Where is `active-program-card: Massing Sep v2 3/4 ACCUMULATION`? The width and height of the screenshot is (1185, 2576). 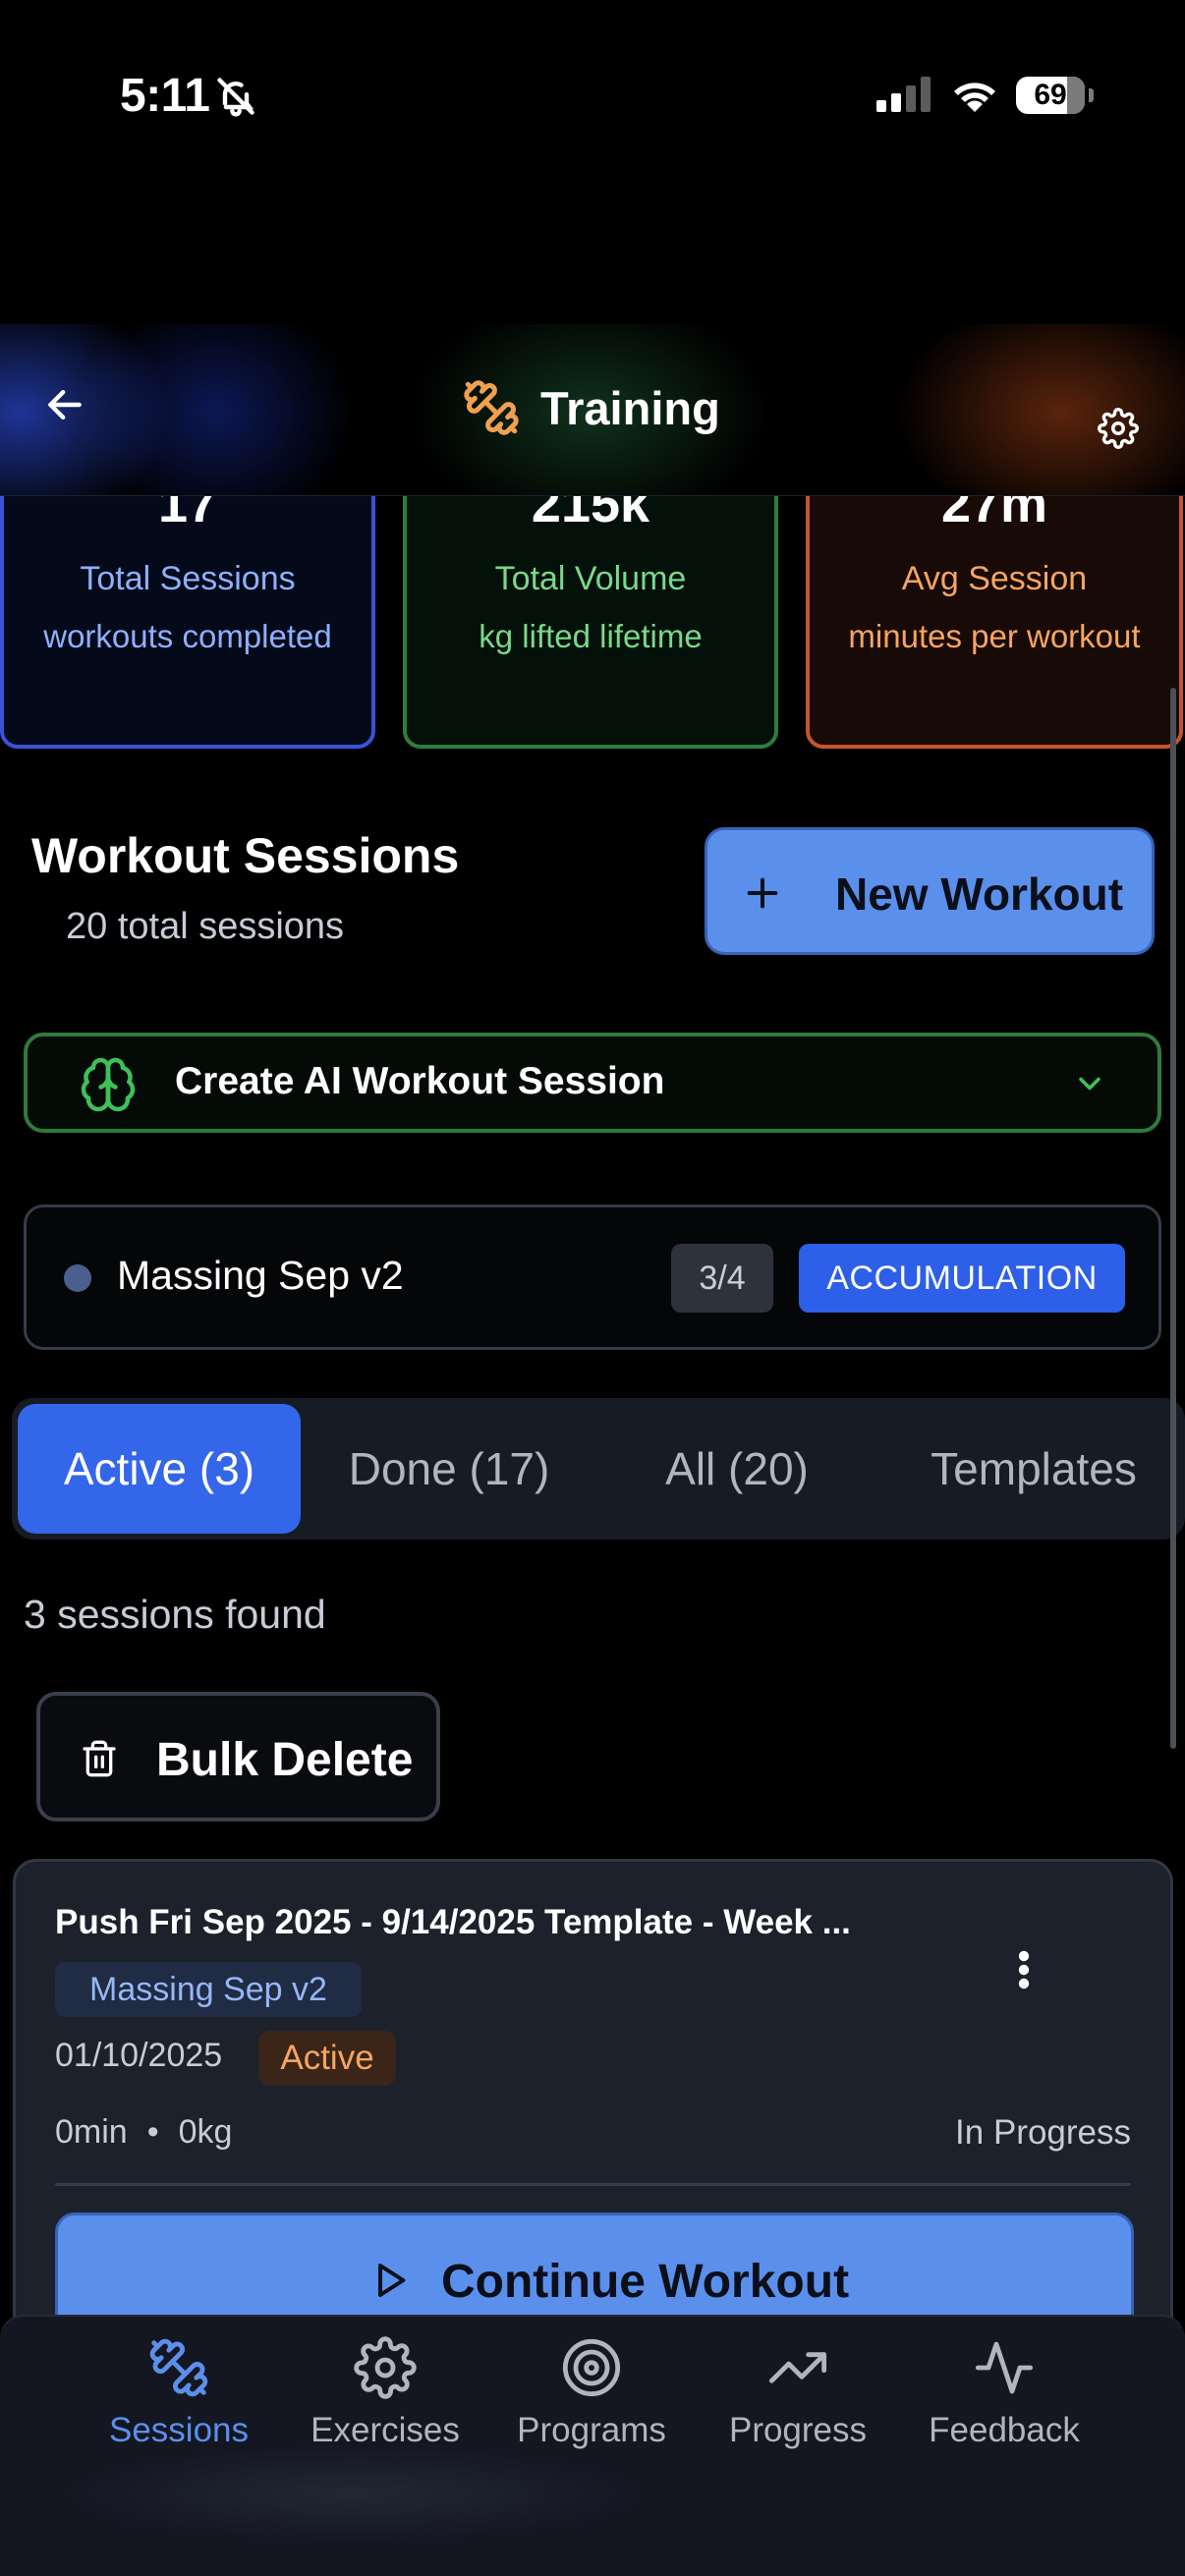
active-program-card: Massing Sep v2 3/4 ACCUMULATION is located at coordinates (592, 1277).